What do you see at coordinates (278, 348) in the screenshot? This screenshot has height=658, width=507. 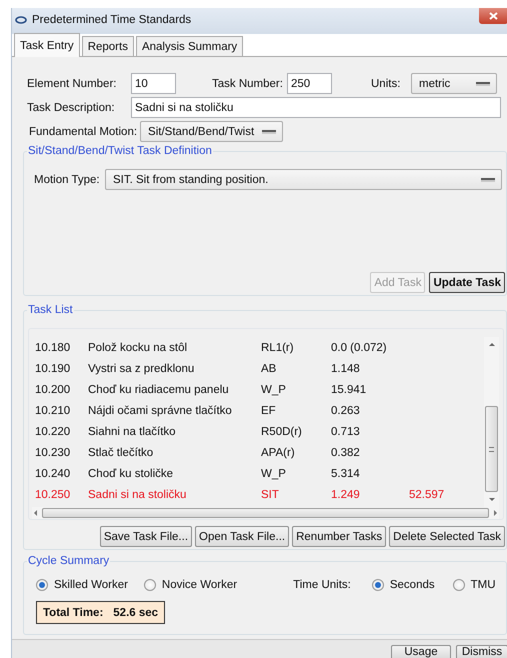 I see `table-cell-text: RL1(r)` at bounding box center [278, 348].